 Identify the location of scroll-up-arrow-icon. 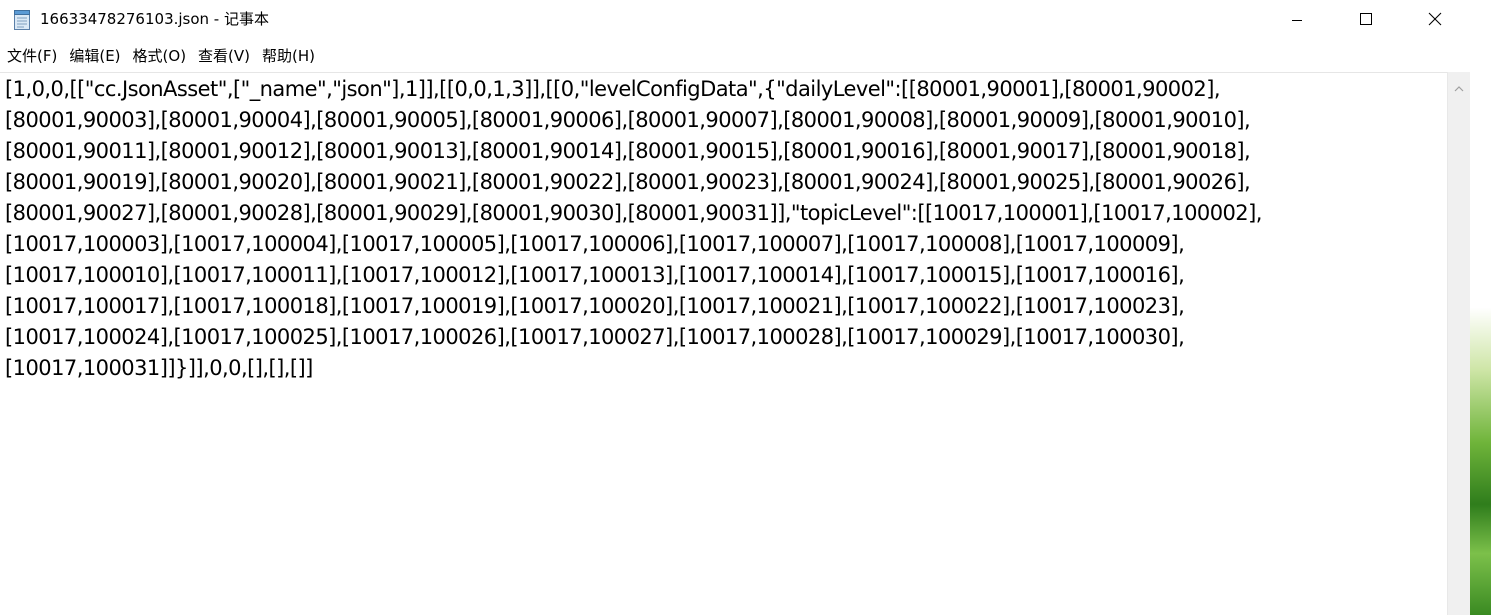
(1459, 86).